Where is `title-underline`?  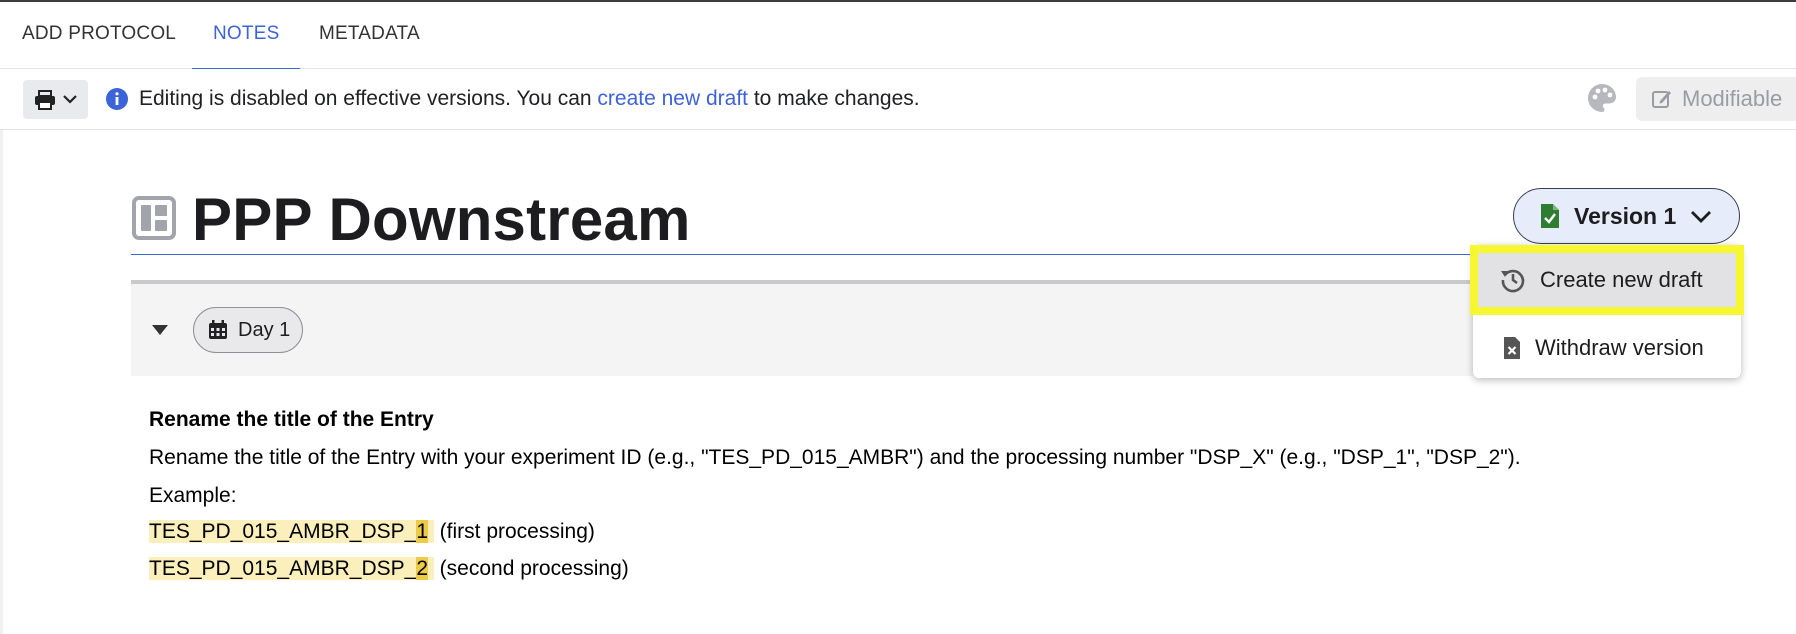
title-underline is located at coordinates (823, 254).